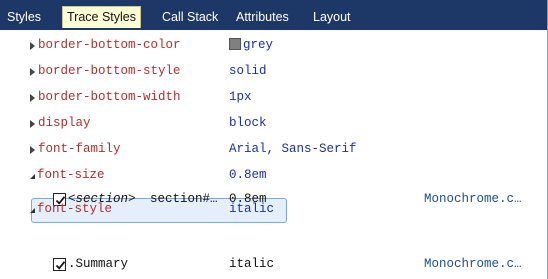 The height and width of the screenshot is (279, 548). I want to click on property-name: border-bottom-style, so click(109, 71).